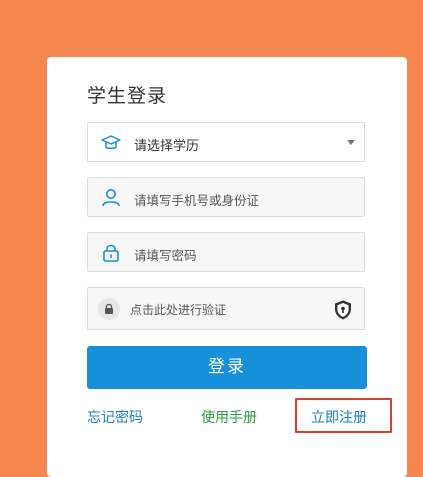  Describe the element at coordinates (197, 200) in the screenshot. I see `account-input-placeholder: 请填写手机号或身份证` at that location.